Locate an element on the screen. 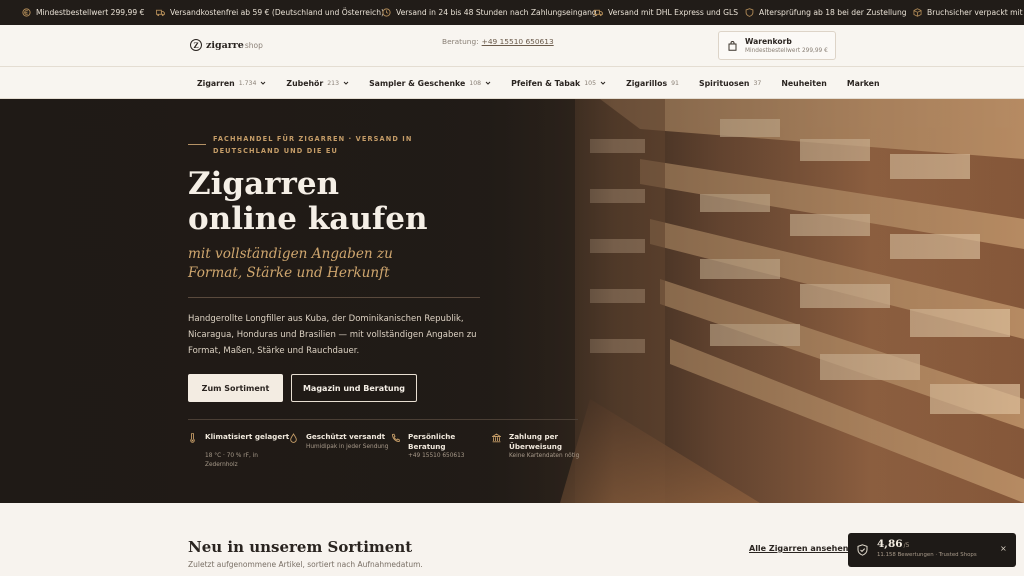 This screenshot has width=1024, height=576. nav-item-label: Marken is located at coordinates (863, 83).